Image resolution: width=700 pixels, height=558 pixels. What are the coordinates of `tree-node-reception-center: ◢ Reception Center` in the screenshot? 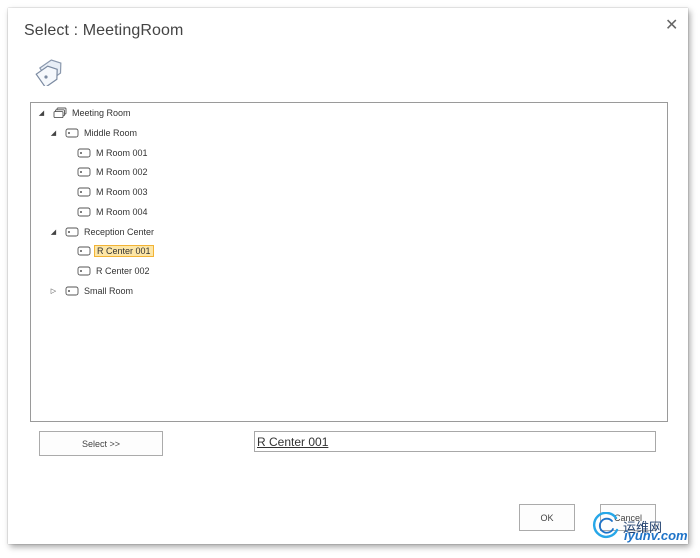 It's located at (102, 232).